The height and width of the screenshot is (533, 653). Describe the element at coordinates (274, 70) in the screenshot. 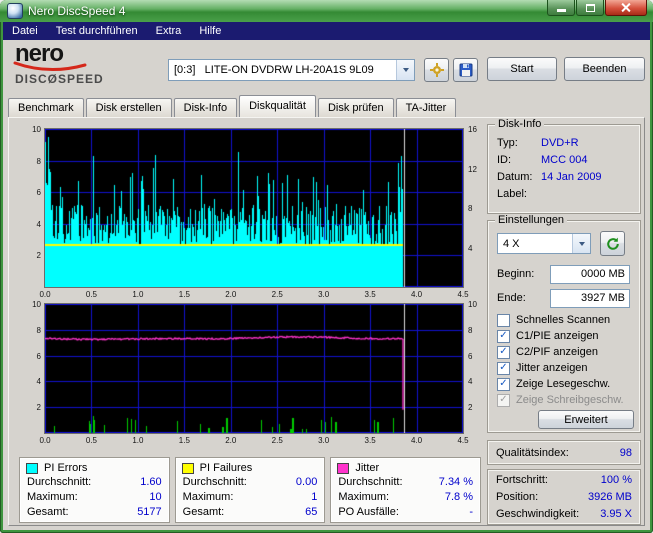

I see `drive-select-value: [0:3] LITE-ON DVDRW LH-20A1S 9L09` at that location.